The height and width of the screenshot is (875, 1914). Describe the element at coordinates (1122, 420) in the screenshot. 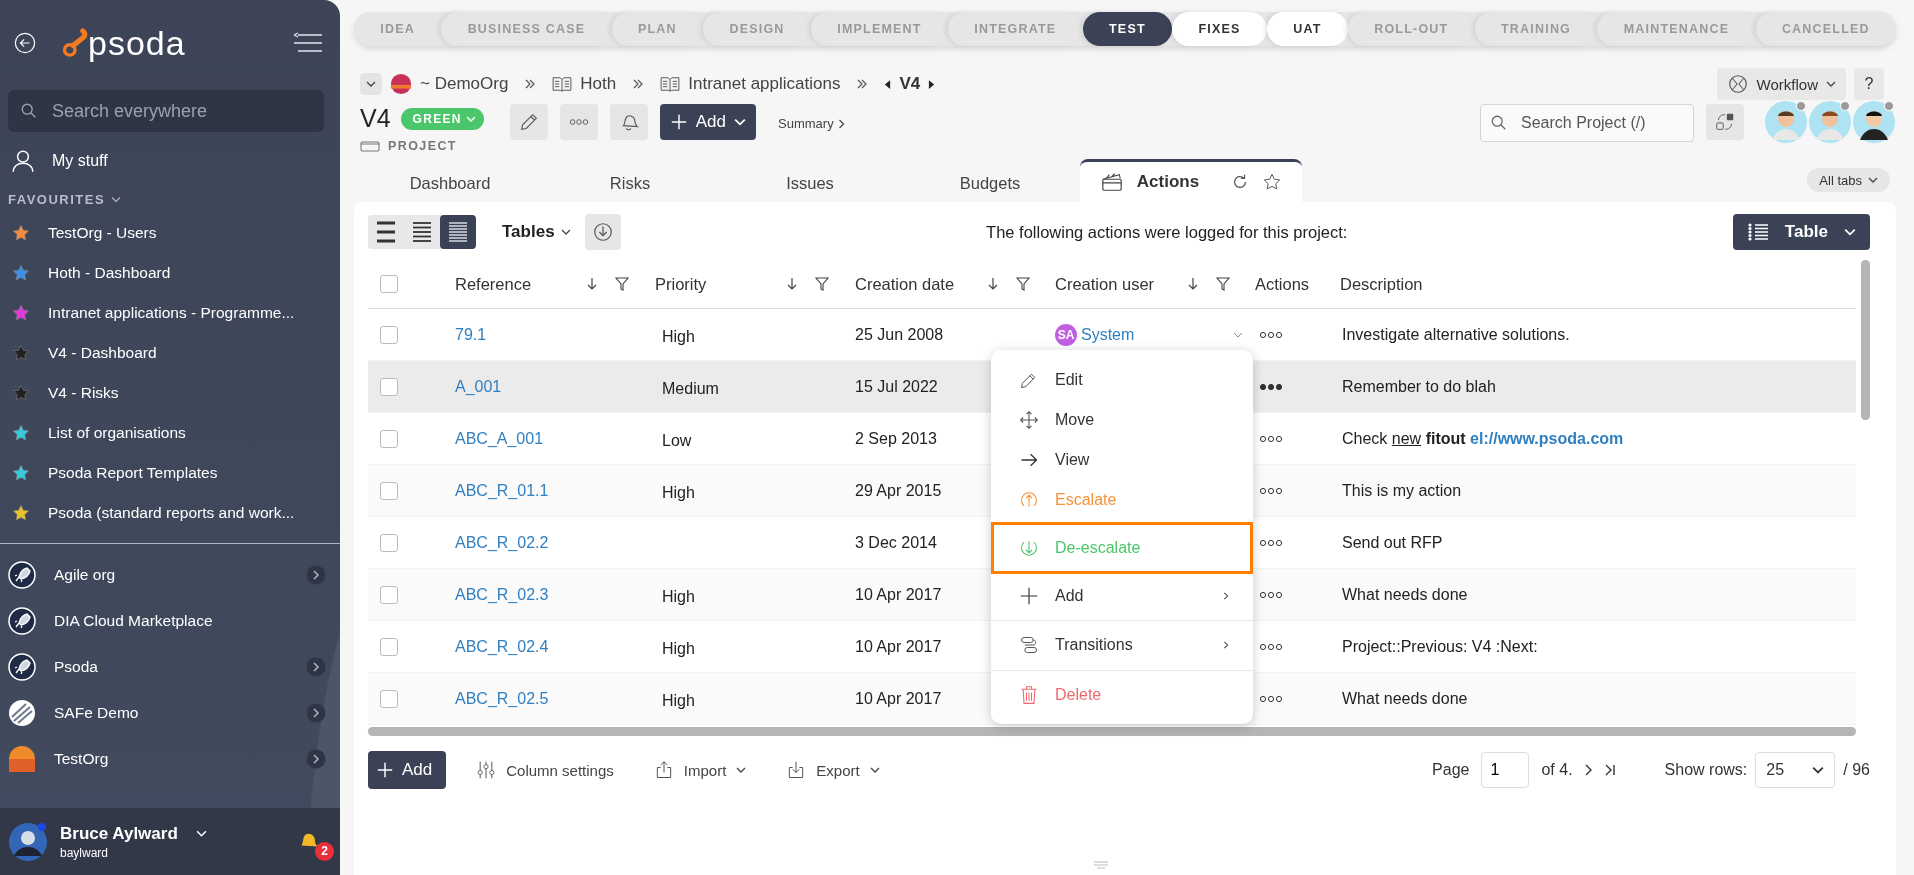

I see `menu-item: Move` at that location.